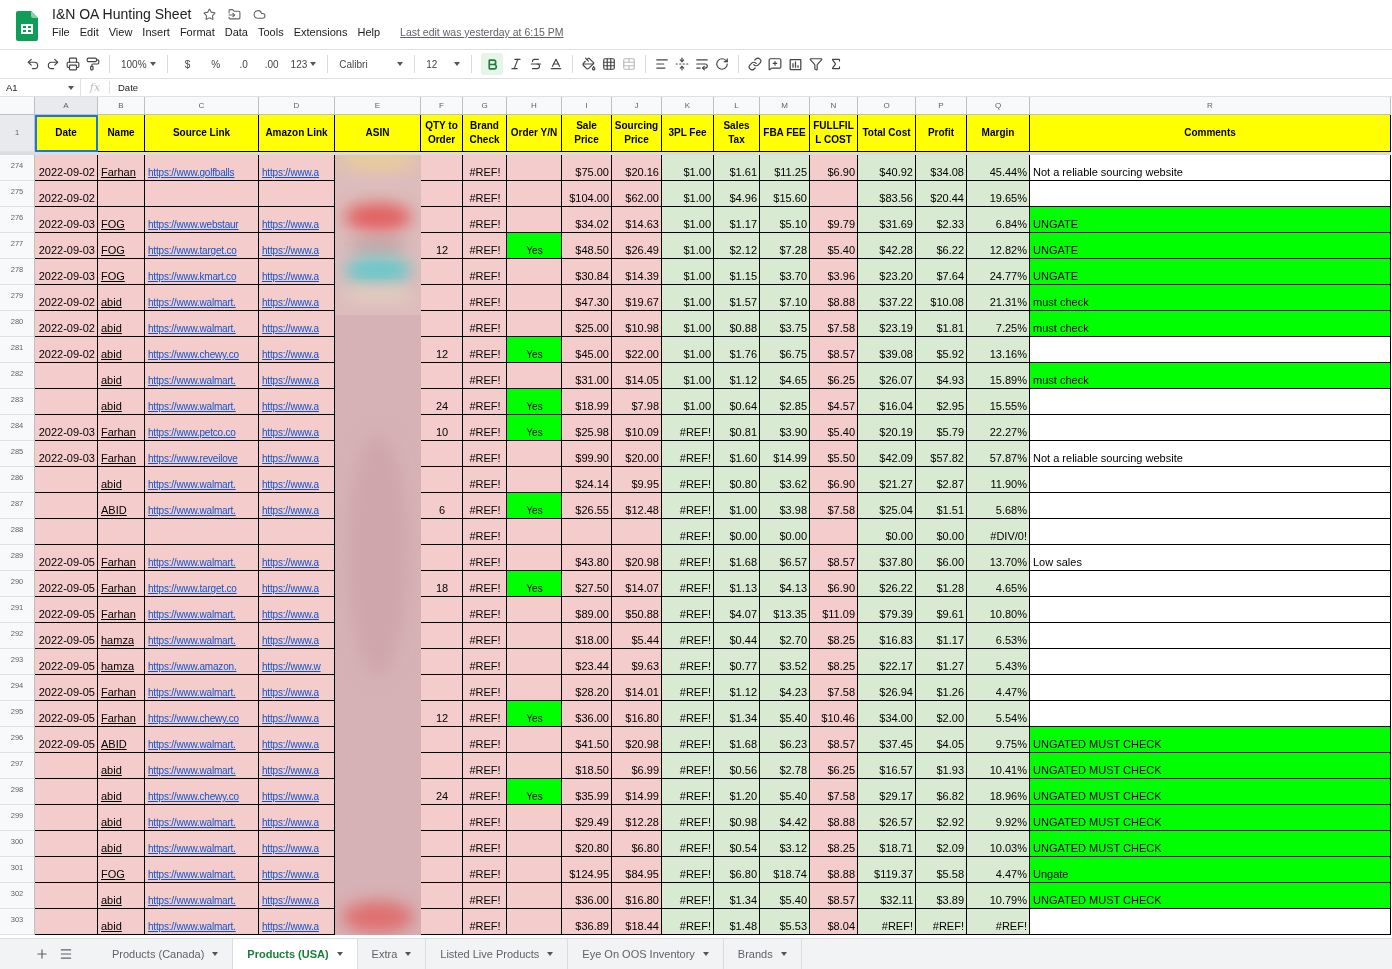 Image resolution: width=1392 pixels, height=969 pixels. Describe the element at coordinates (785, 106) in the screenshot. I see `column-letter: M` at that location.